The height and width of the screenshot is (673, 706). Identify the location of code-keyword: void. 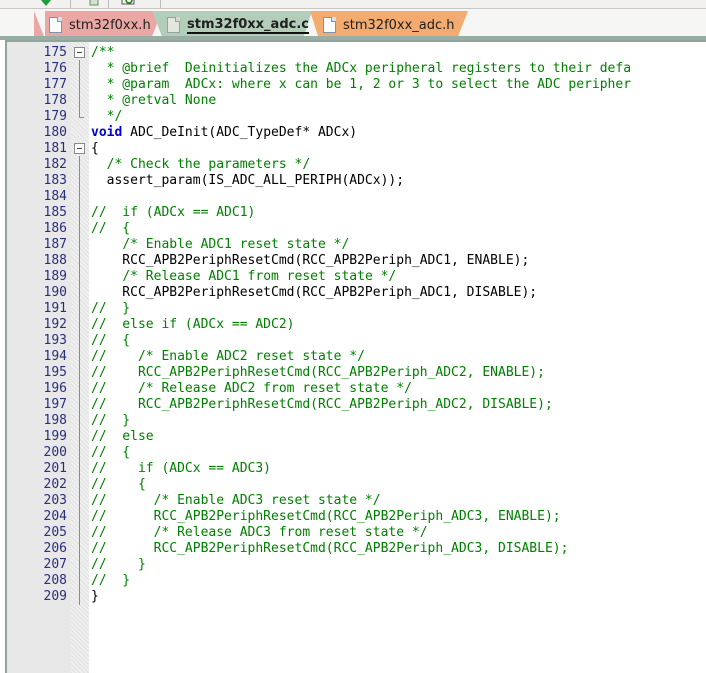
(107, 132).